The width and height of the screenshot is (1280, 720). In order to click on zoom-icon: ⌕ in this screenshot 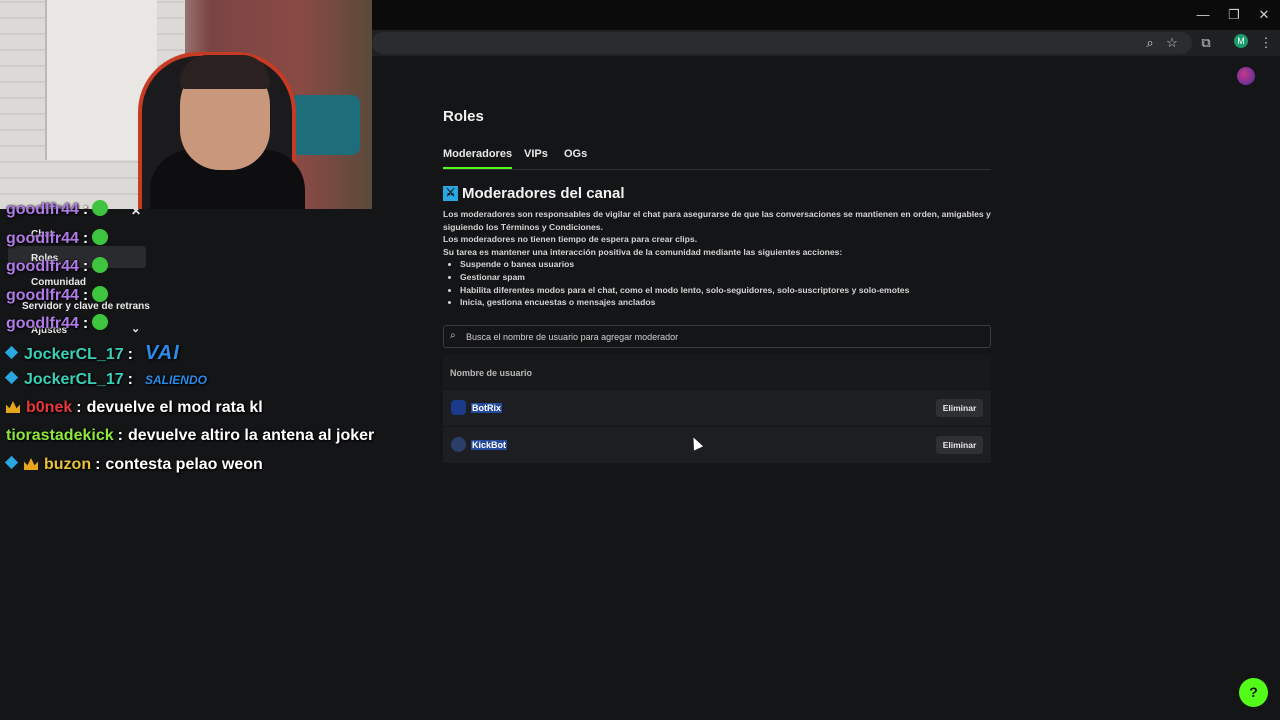, I will do `click(1150, 43)`.